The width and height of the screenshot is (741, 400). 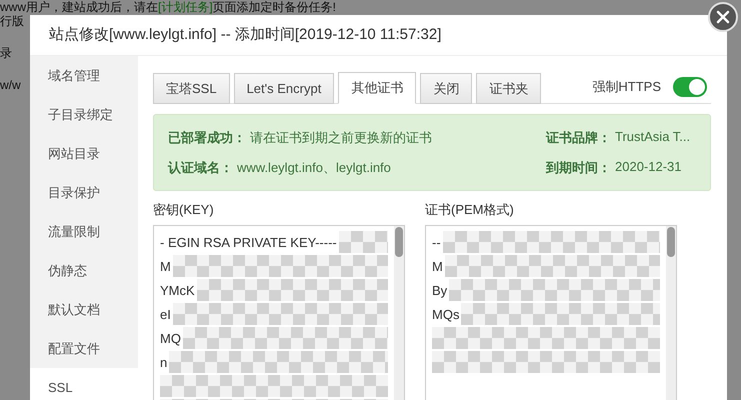 What do you see at coordinates (248, 242) in the screenshot?
I see `text-line: - EGIN RSA PRIVATE KEY-----` at bounding box center [248, 242].